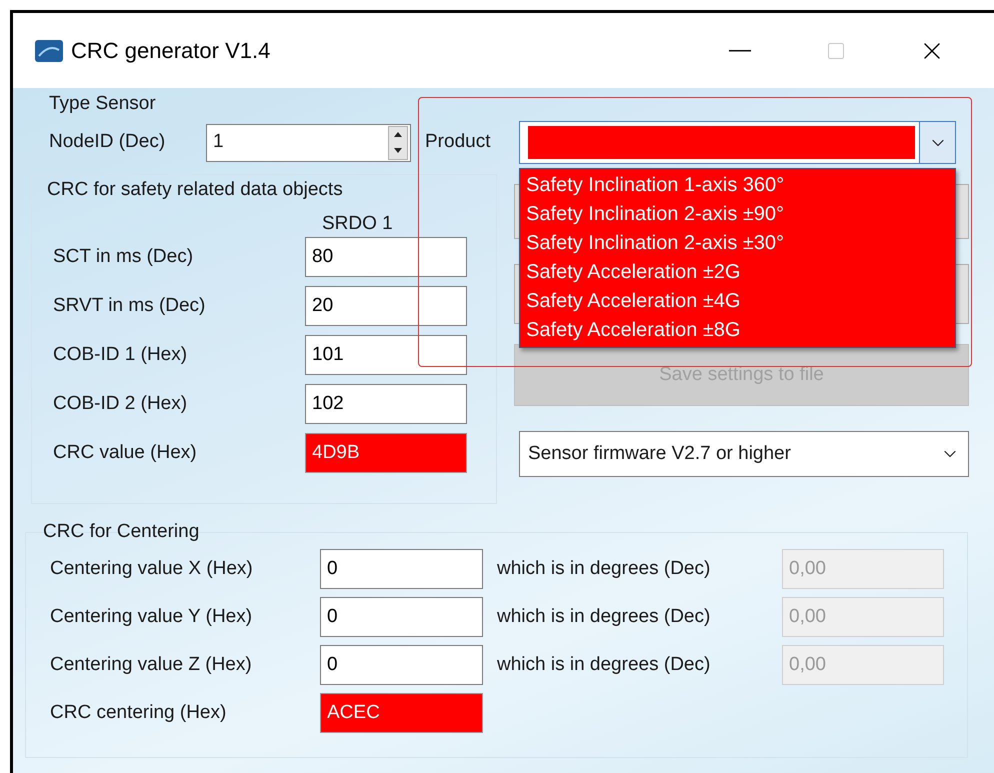 Image resolution: width=994 pixels, height=773 pixels. I want to click on group-title: Type Sensor, so click(102, 104).